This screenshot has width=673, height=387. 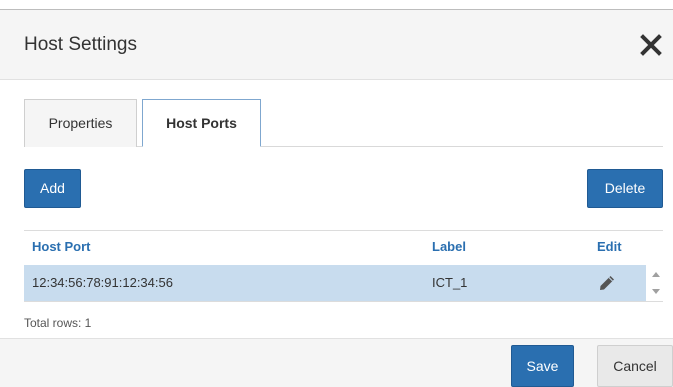 I want to click on top-border, so click(x=336, y=5).